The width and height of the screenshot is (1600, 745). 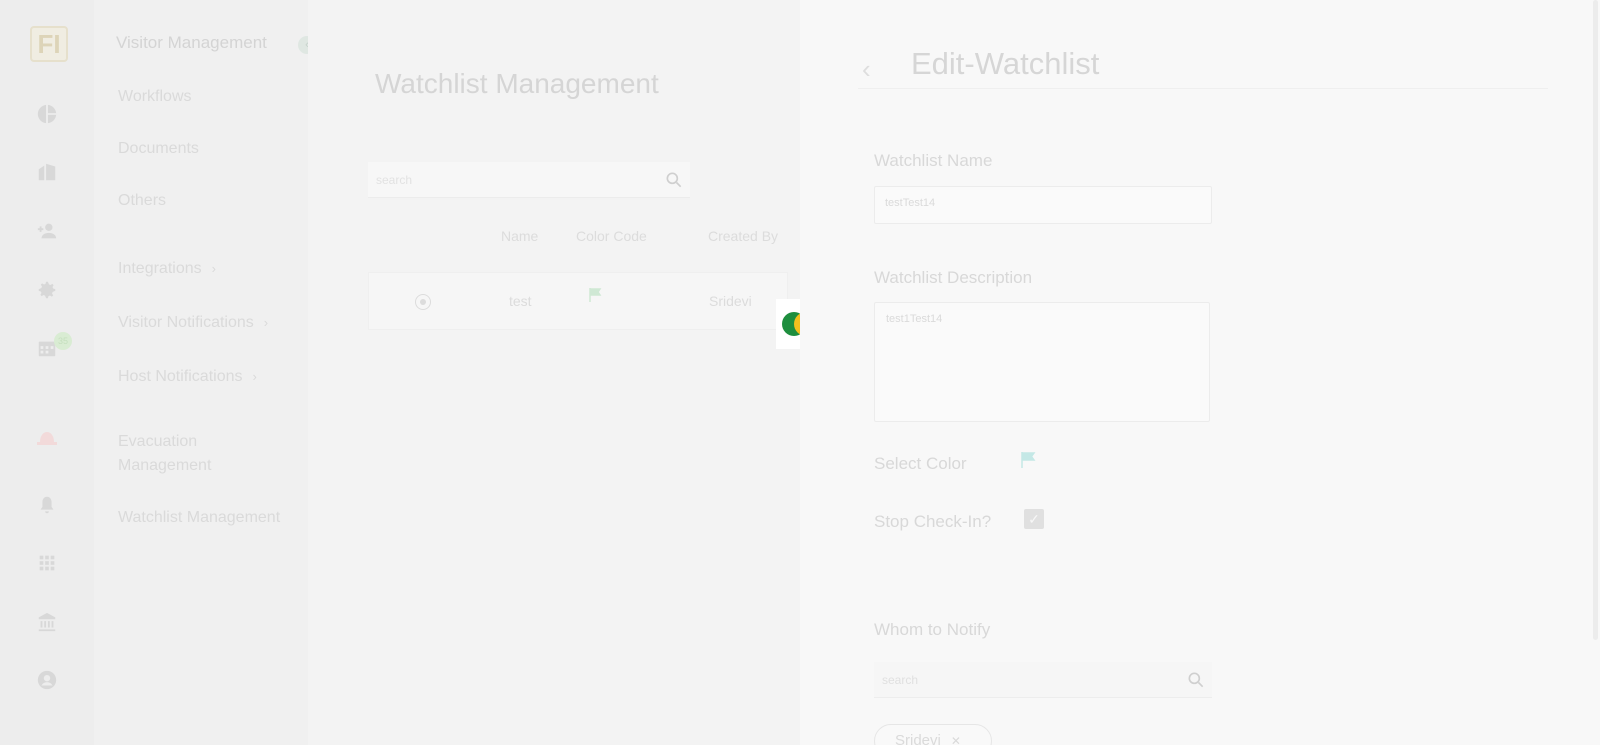 What do you see at coordinates (578, 301) in the screenshot?
I see `table-row: test Sridevi` at bounding box center [578, 301].